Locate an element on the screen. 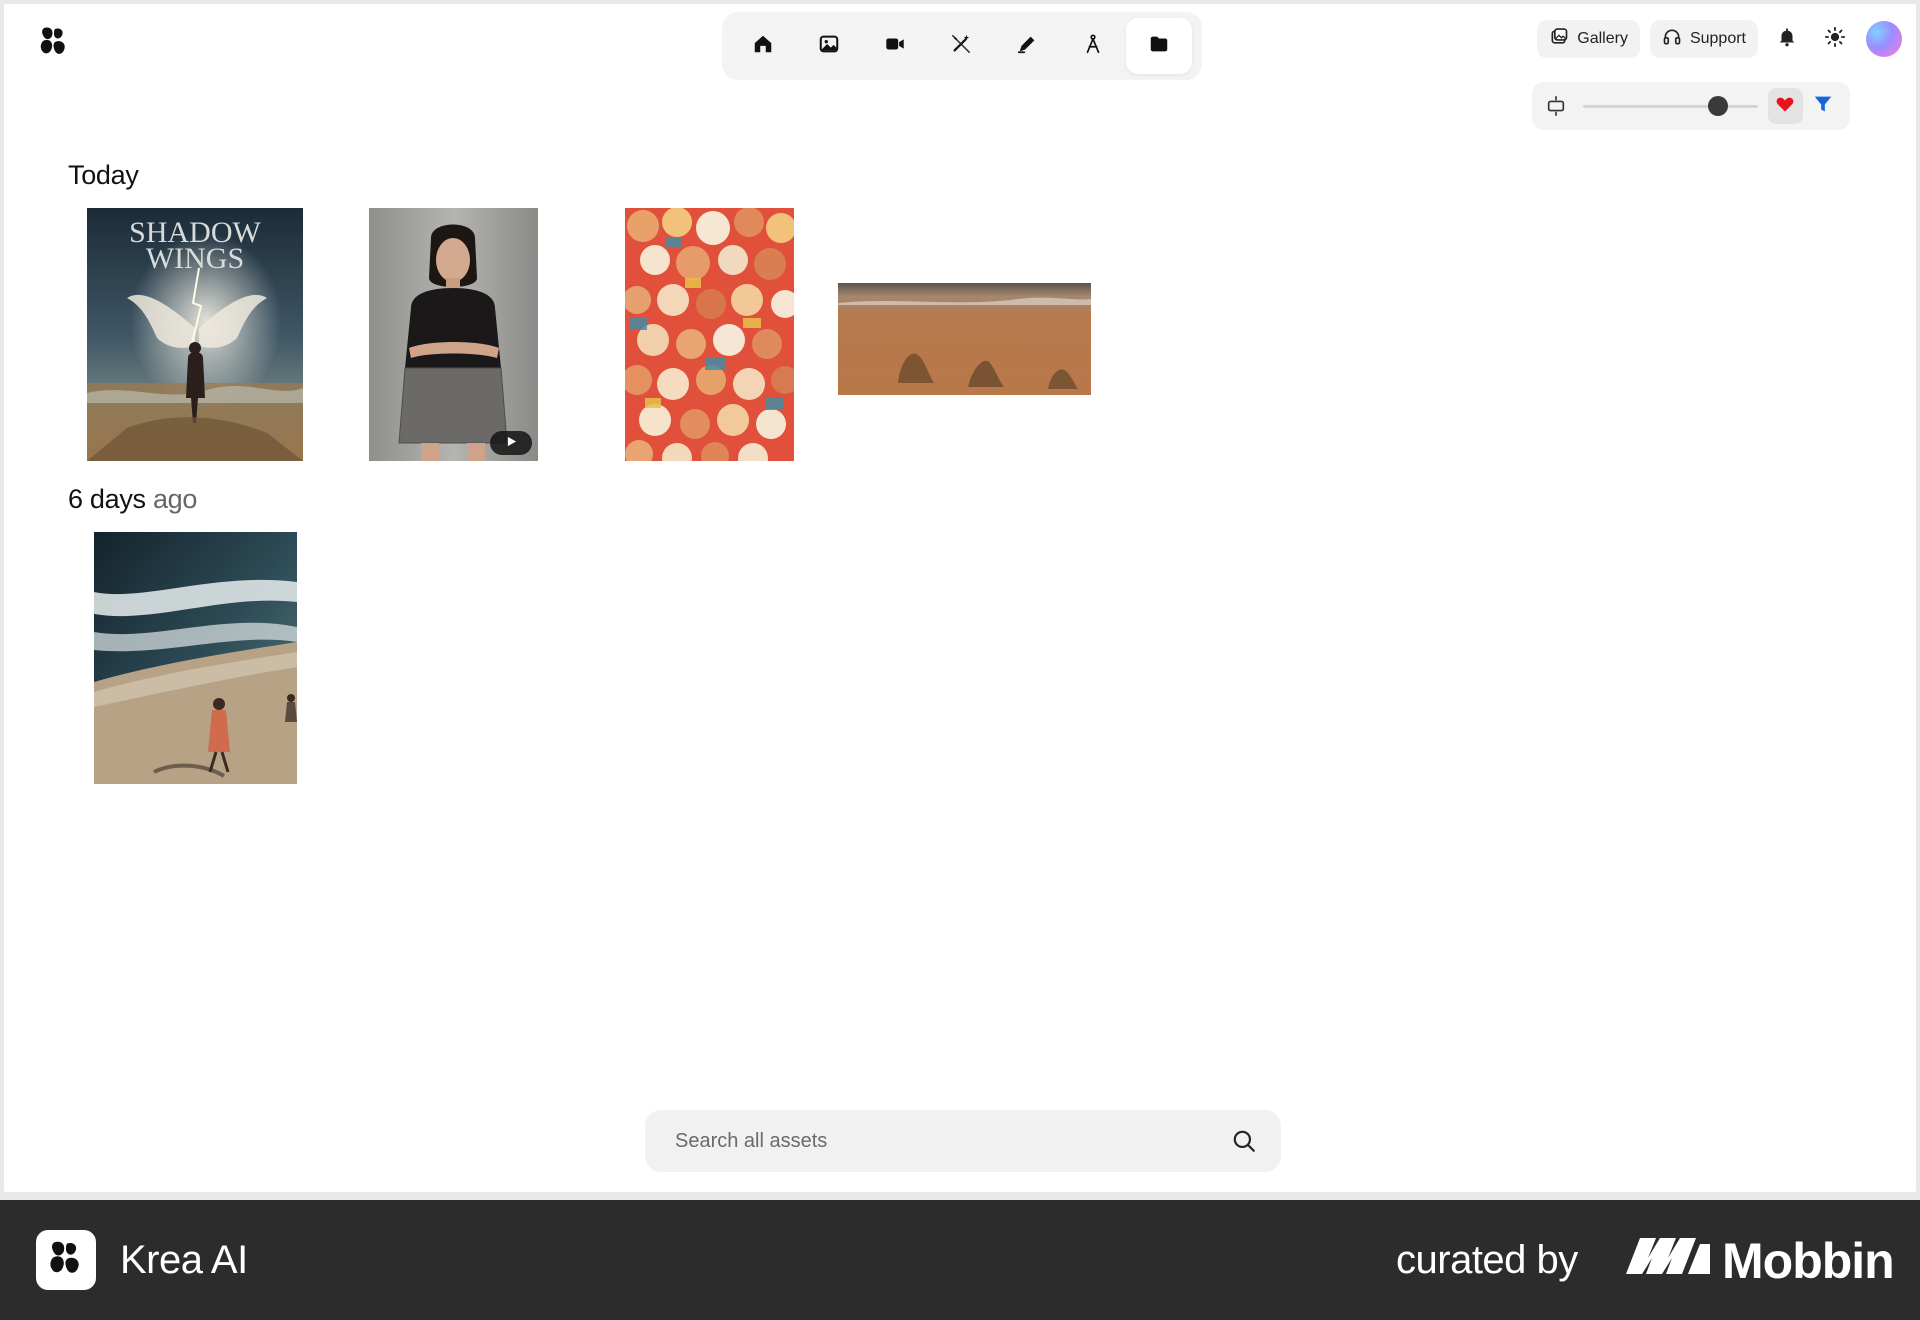 The width and height of the screenshot is (1920, 1320). asset-thumbnail-portrait-video is located at coordinates (453, 334).